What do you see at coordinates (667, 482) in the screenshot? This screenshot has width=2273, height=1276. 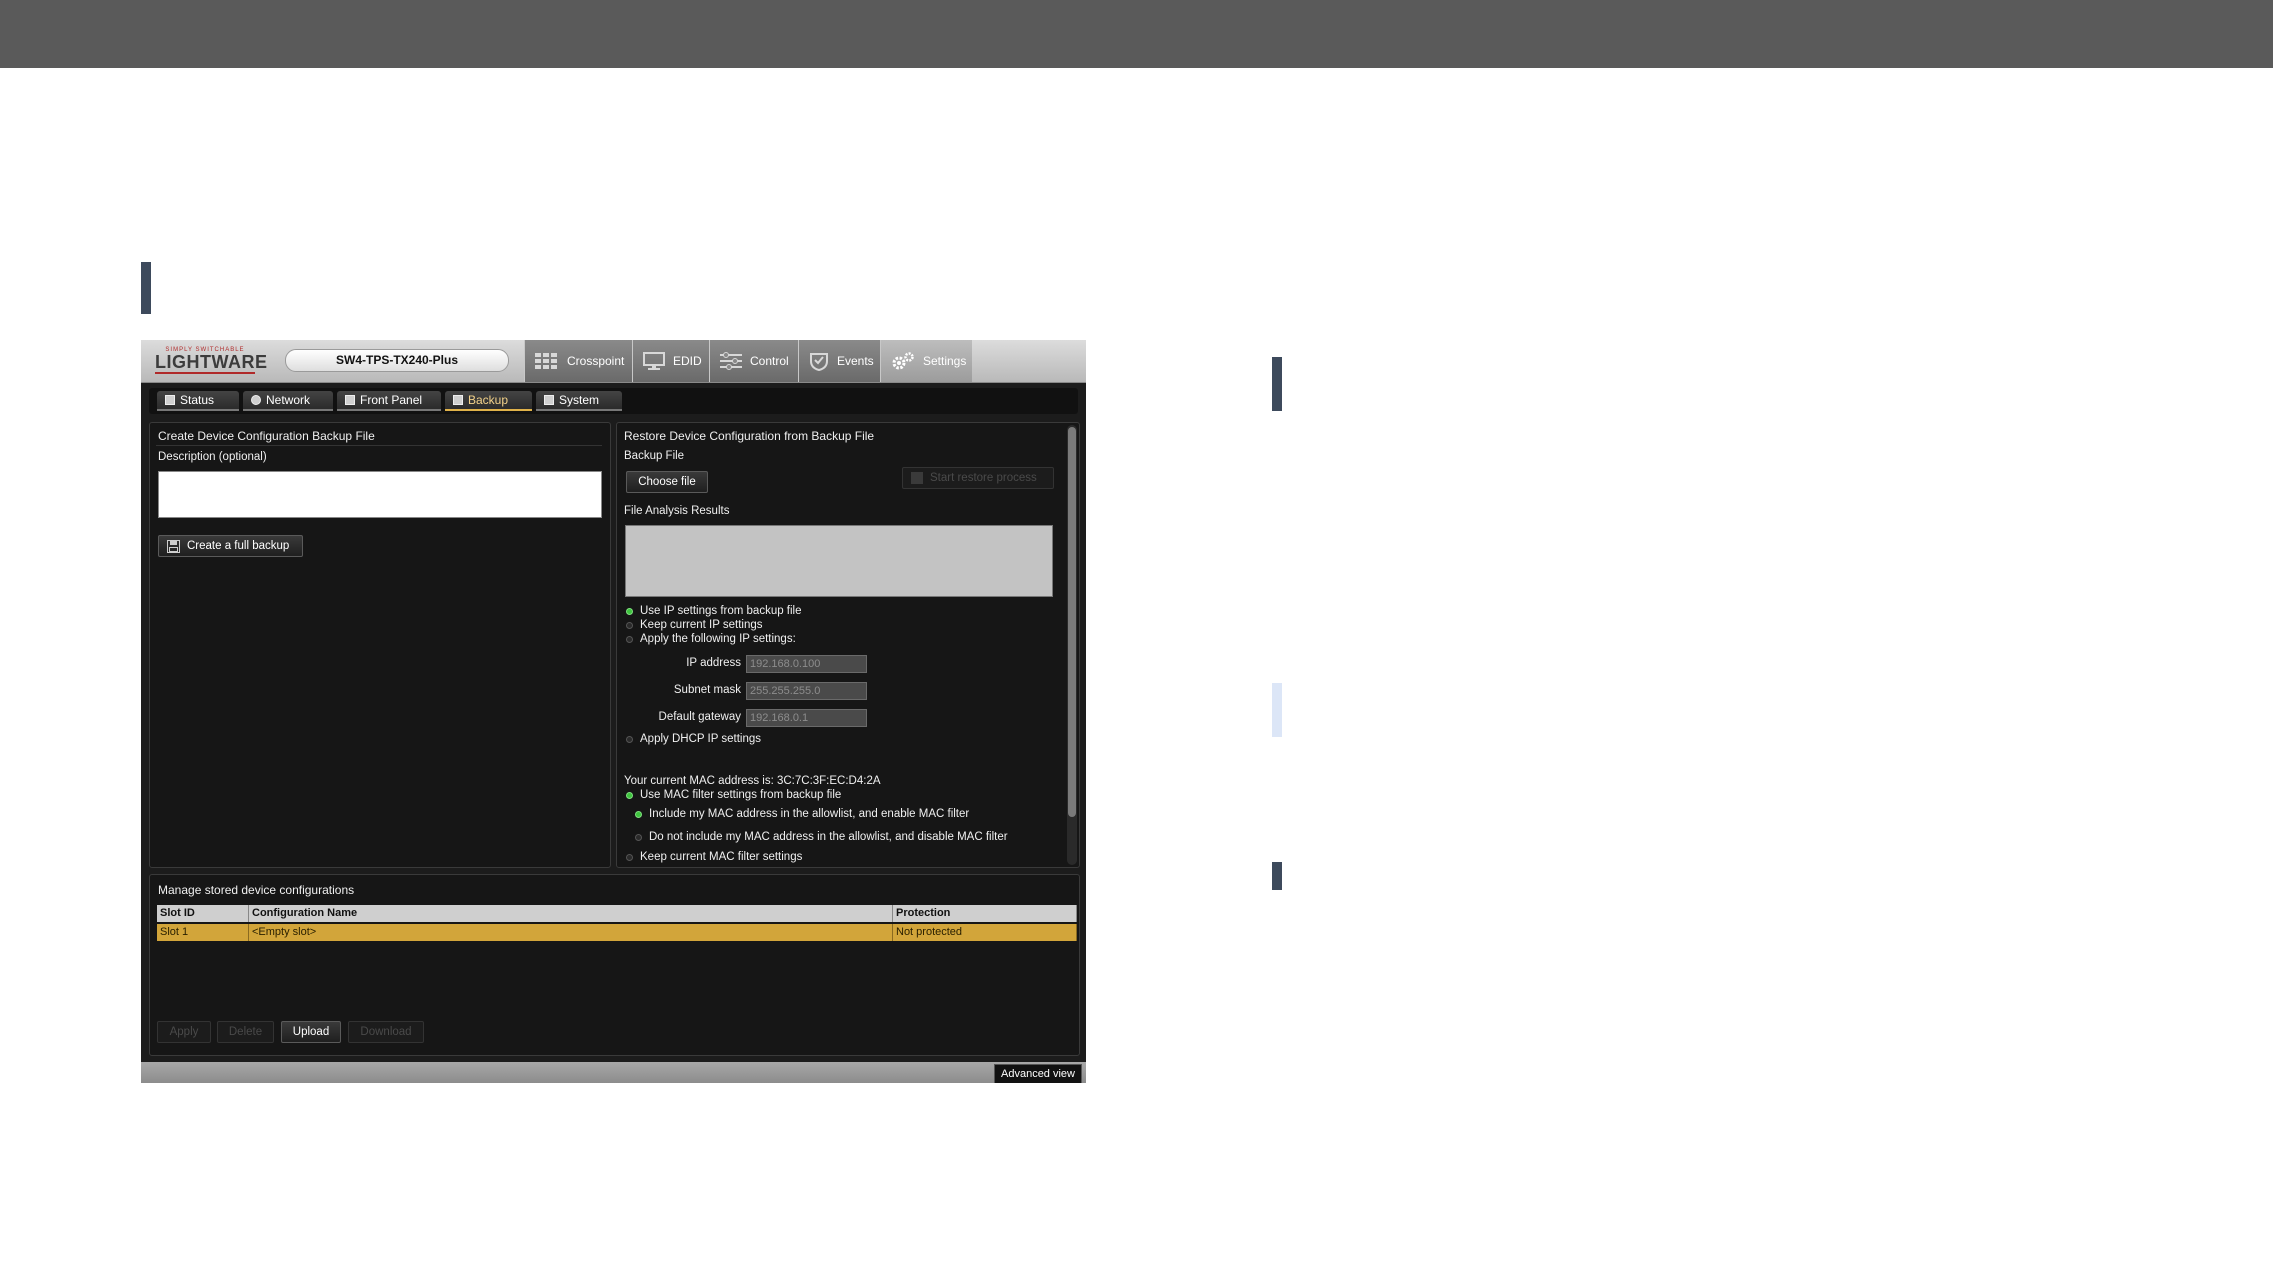 I see `choose-file-button: Choose file` at bounding box center [667, 482].